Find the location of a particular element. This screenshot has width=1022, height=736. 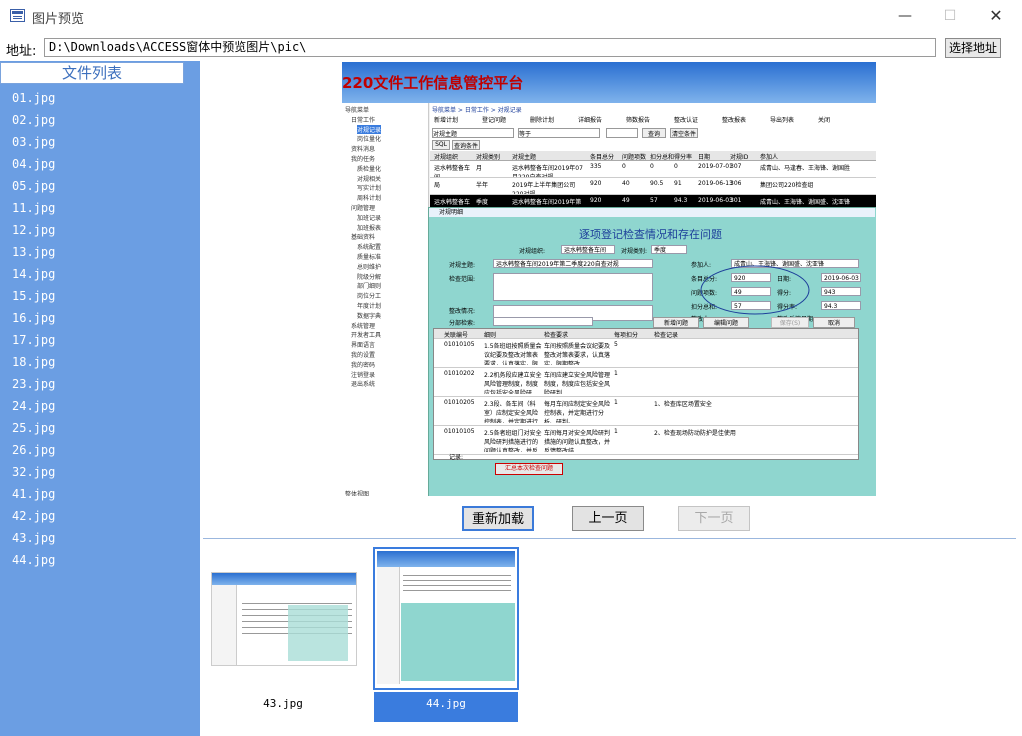

preview-breadcrumb: 导航菜单 > 日常工作 > 对规记录 is located at coordinates (477, 110).